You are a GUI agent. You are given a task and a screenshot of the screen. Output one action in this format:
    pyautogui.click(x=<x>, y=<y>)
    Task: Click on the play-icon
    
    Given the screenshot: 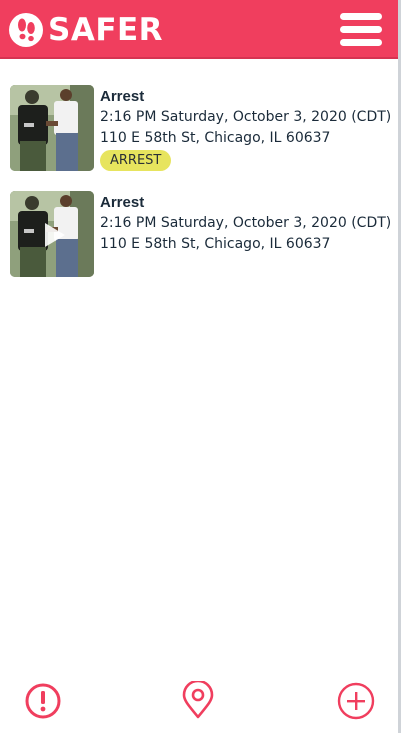 What is the action you would take?
    pyautogui.click(x=55, y=235)
    